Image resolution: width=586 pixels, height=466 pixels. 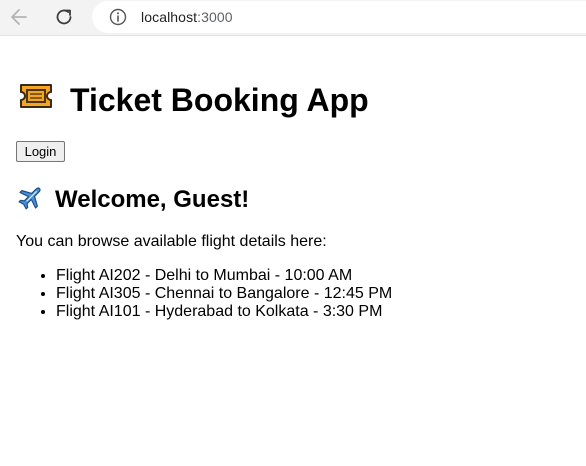 I want to click on back-arrow-icon, so click(x=19, y=17).